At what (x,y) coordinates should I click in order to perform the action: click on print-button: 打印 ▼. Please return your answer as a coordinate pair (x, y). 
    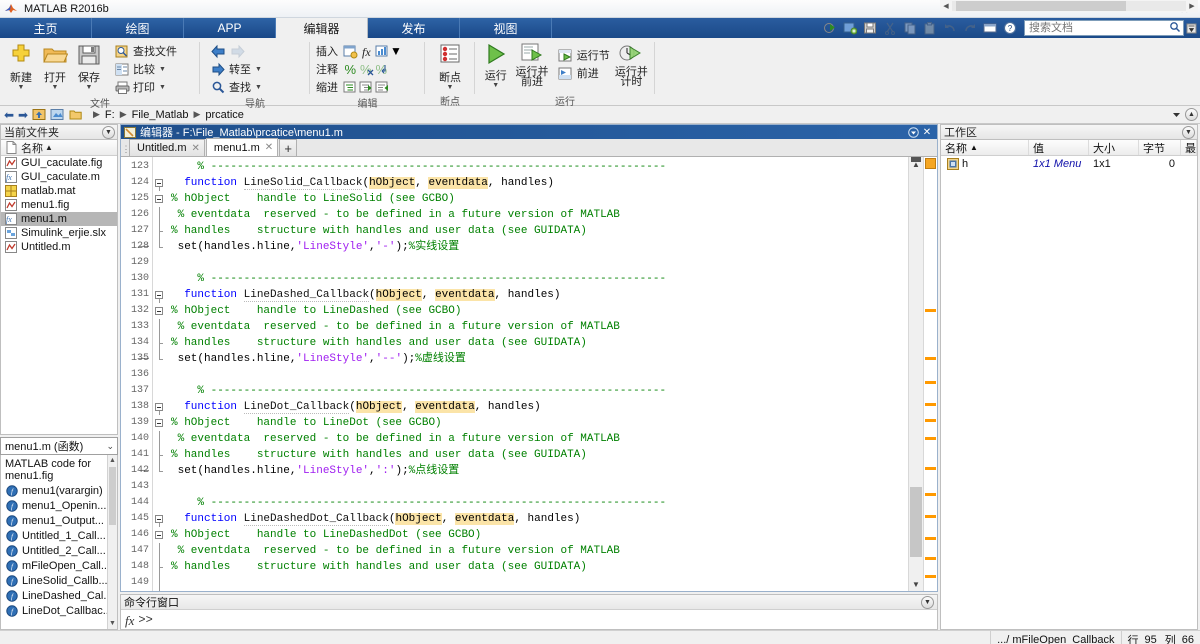
    Looking at the image, I should click on (145, 87).